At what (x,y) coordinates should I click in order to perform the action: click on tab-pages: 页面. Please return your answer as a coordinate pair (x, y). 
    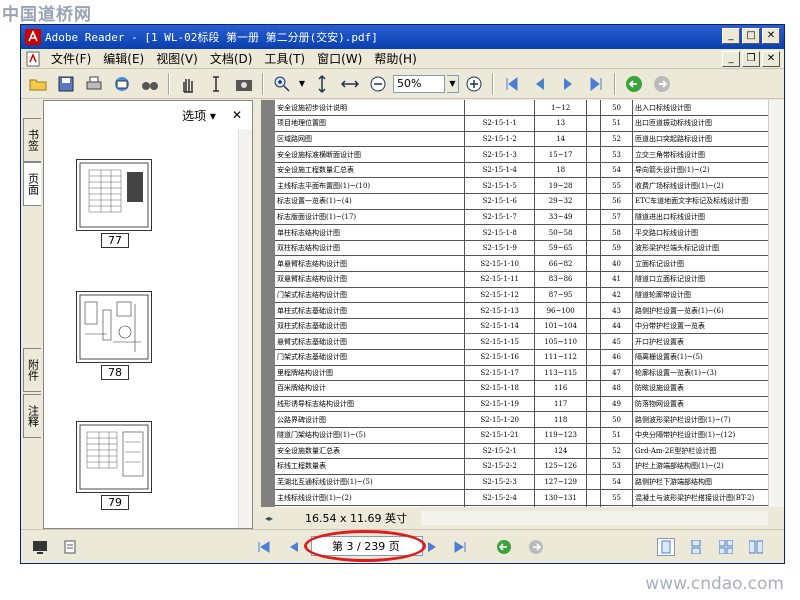
    Looking at the image, I should click on (32, 184).